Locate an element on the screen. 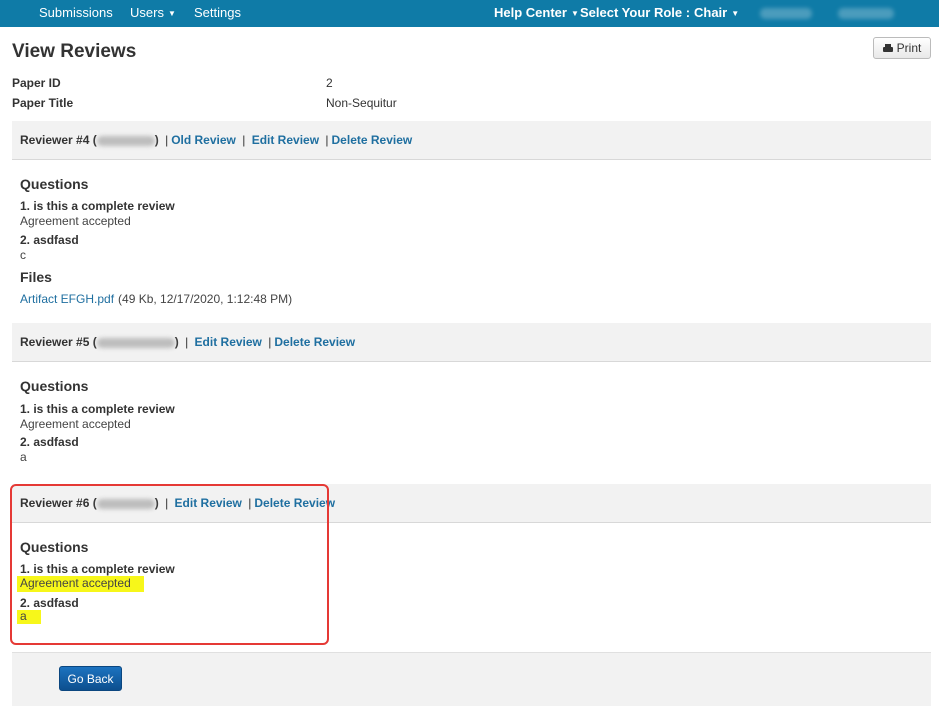 The width and height of the screenshot is (939, 720). annotation-box is located at coordinates (169, 564).